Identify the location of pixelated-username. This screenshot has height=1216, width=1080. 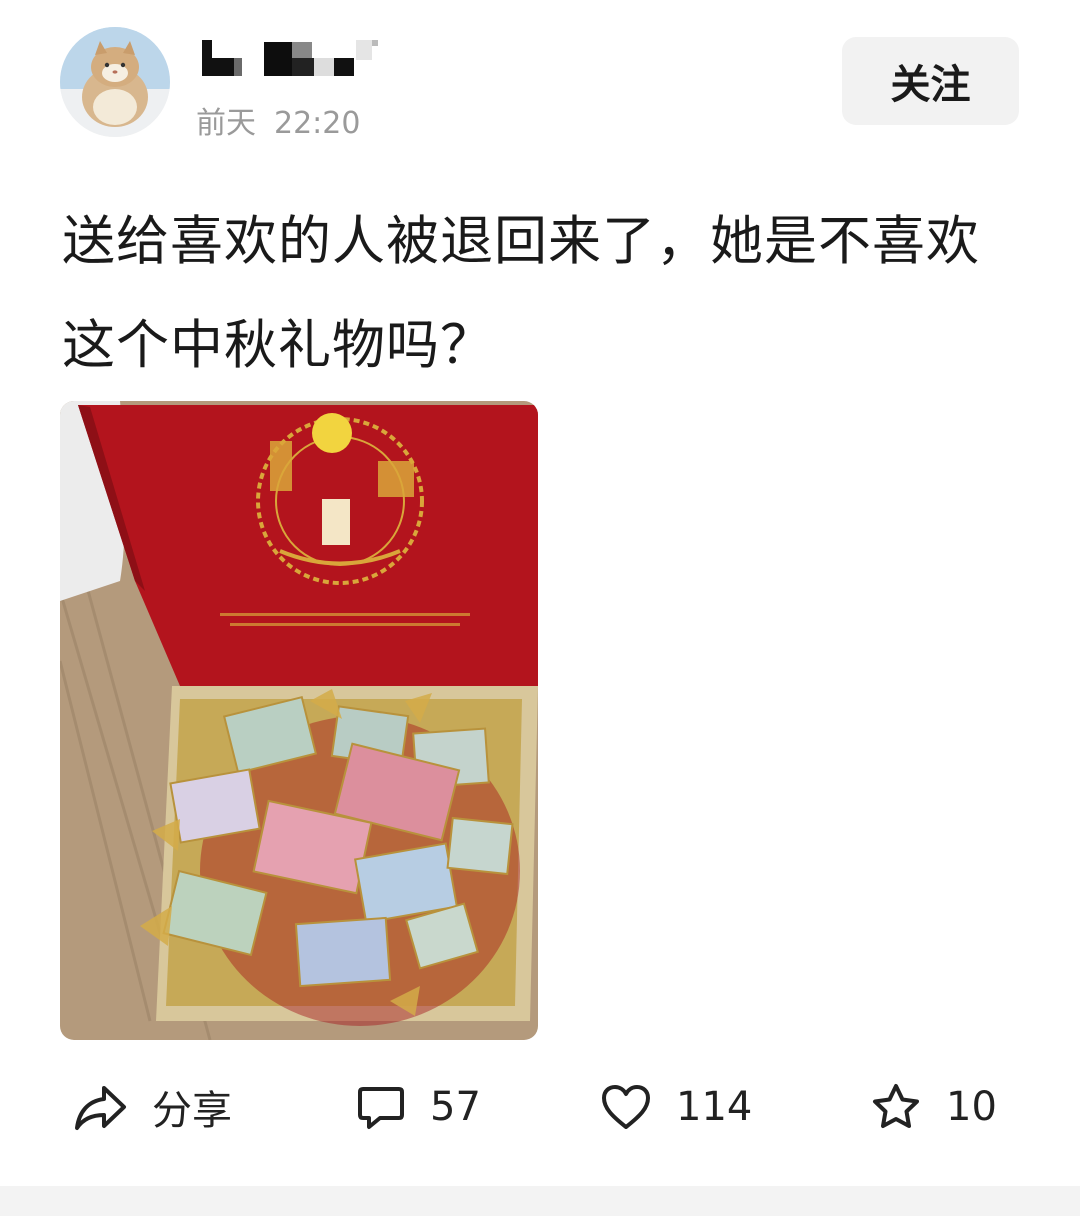
(290, 58).